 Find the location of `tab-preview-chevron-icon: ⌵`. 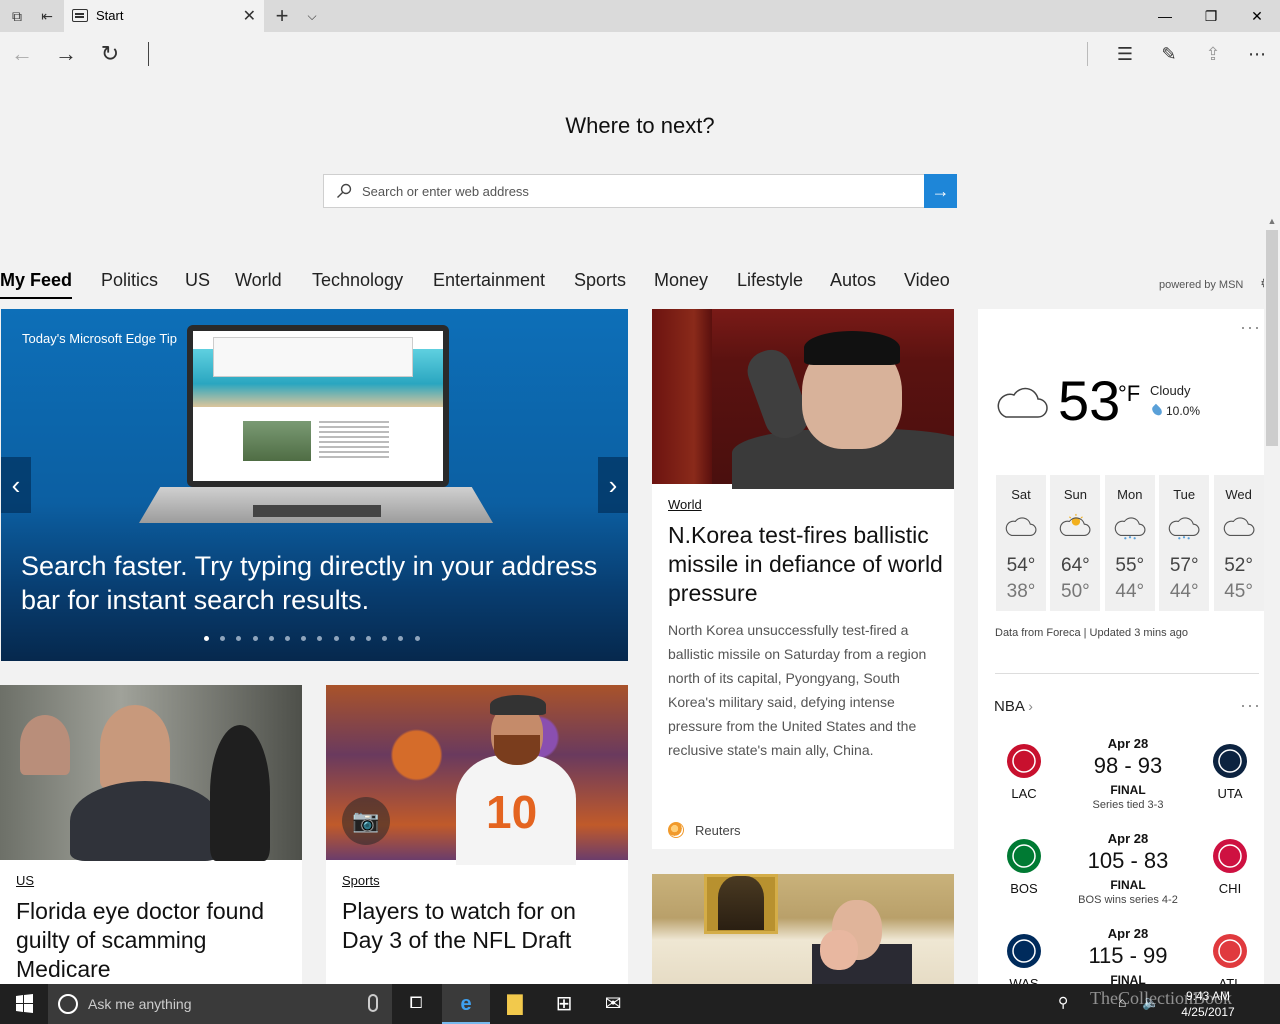

tab-preview-chevron-icon: ⌵ is located at coordinates (312, 16).